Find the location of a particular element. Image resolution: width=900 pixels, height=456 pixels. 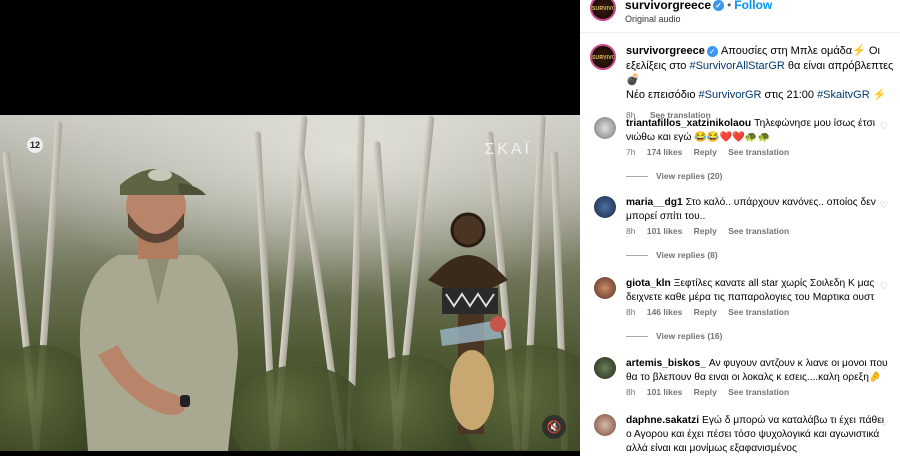

view-replies-button: View replies (8) is located at coordinates (672, 255).